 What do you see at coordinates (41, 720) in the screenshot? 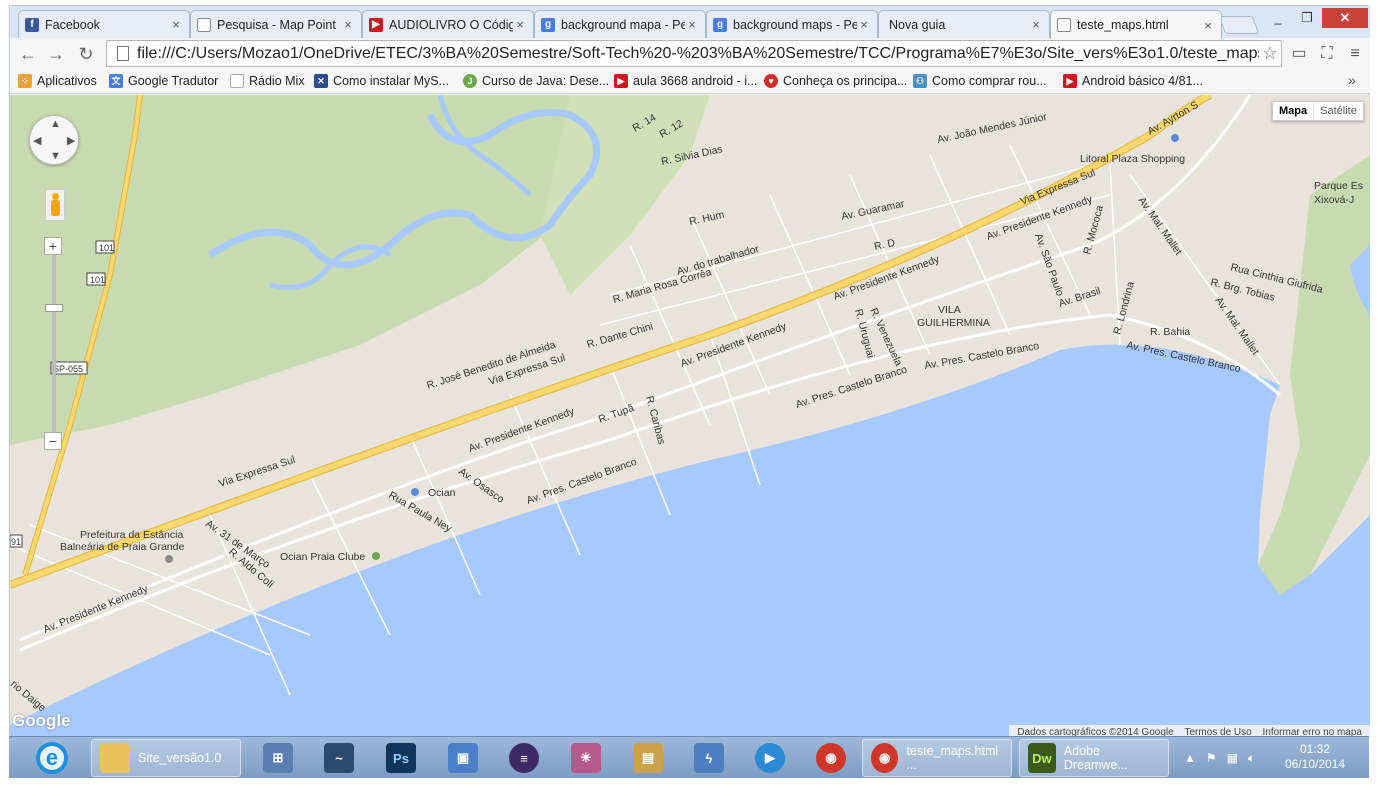
I see `google-logo: Google` at bounding box center [41, 720].